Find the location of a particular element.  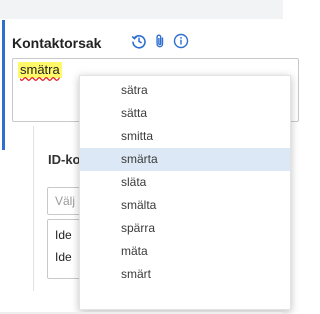

section-title: ID-ko is located at coordinates (64, 159).